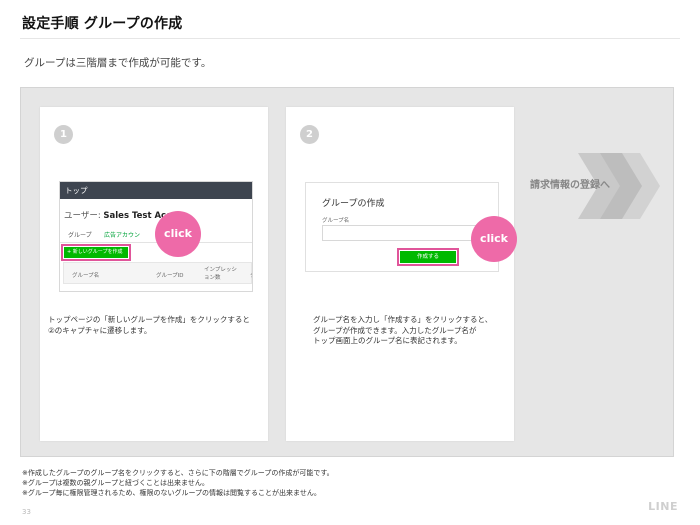  Describe the element at coordinates (387, 340) in the screenshot. I see `description-line: トップ画面上のグループ名に表記されます。` at that location.